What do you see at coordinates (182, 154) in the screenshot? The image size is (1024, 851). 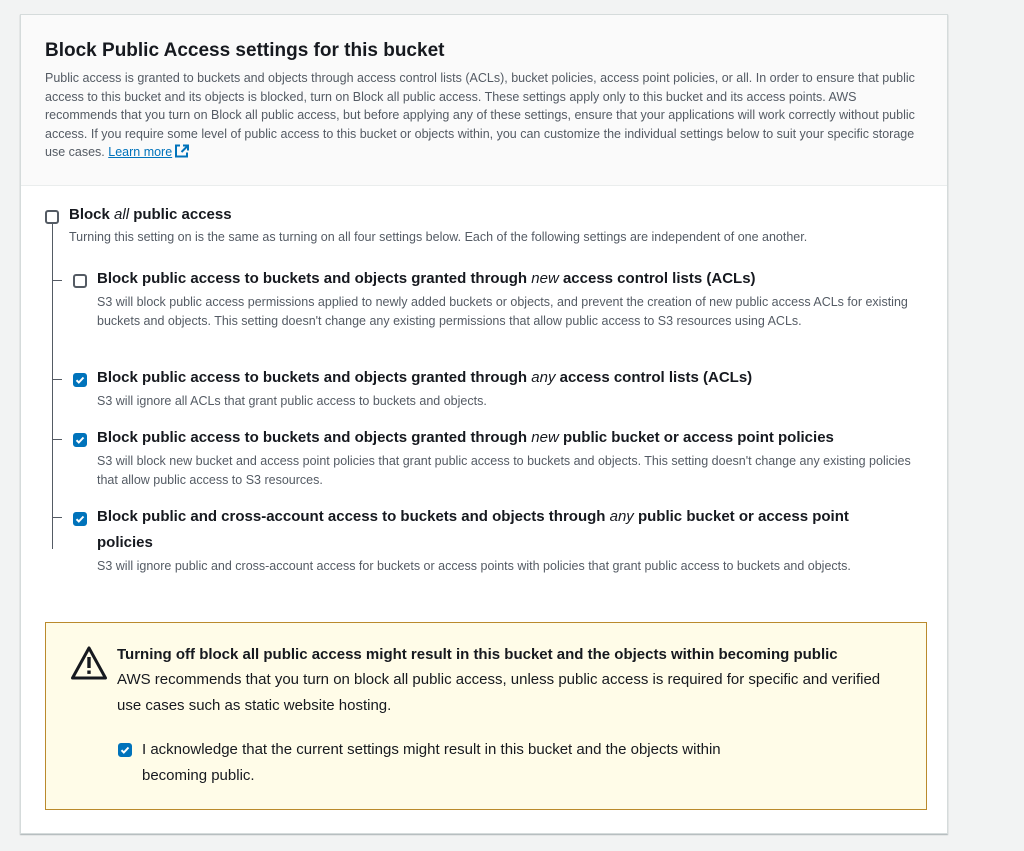 I see `external-link-icon` at bounding box center [182, 154].